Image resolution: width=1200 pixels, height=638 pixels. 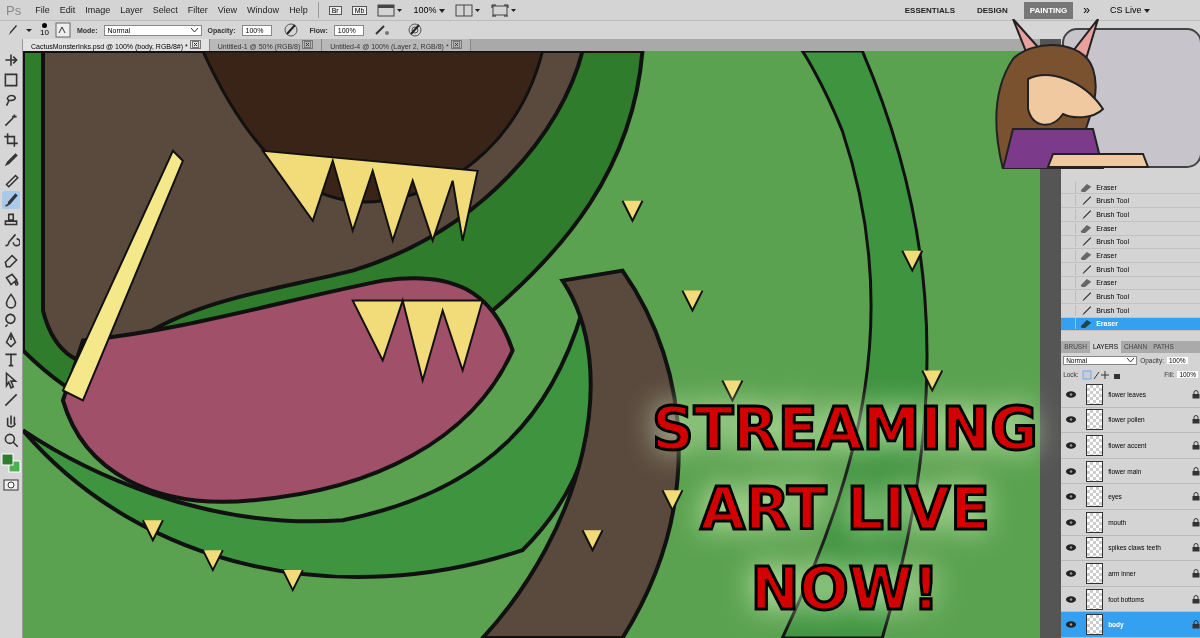 What do you see at coordinates (429, 10) in the screenshot?
I see `zoom-dropdown: 100%` at bounding box center [429, 10].